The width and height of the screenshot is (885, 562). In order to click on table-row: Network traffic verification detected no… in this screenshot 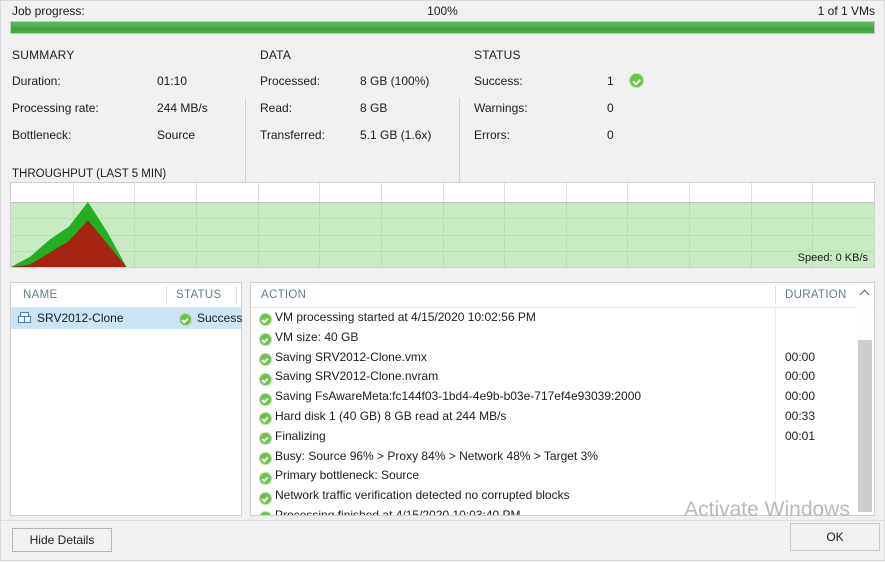, I will do `click(562, 496)`.